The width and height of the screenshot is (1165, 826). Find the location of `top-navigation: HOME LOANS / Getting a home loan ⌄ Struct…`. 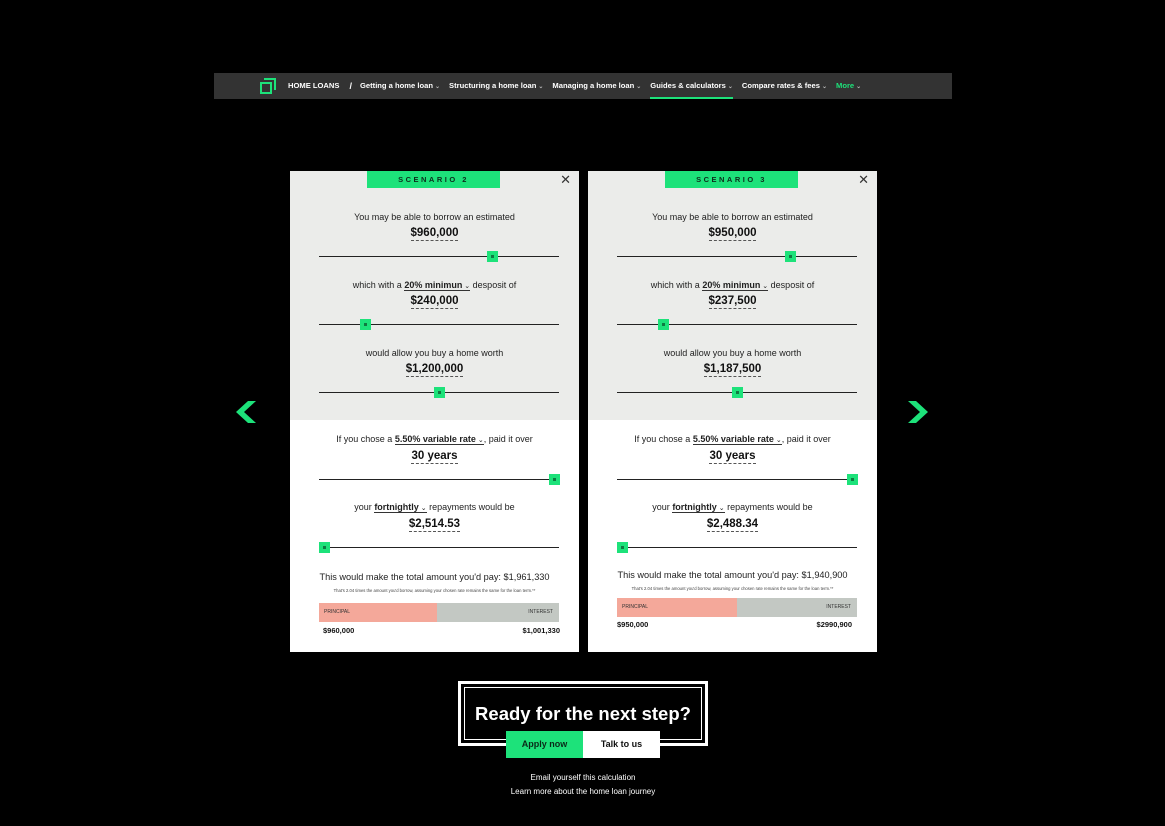

top-navigation: HOME LOANS / Getting a home loan ⌄ Struct… is located at coordinates (583, 86).